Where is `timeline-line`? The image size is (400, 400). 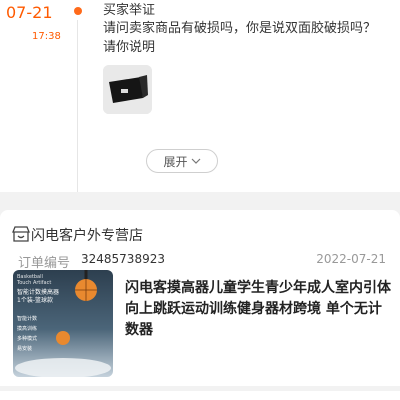
timeline-line is located at coordinates (77, 106).